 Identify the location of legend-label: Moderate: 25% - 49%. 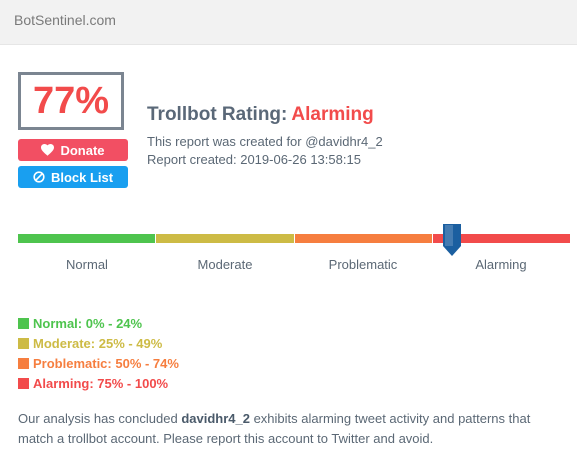
(98, 343).